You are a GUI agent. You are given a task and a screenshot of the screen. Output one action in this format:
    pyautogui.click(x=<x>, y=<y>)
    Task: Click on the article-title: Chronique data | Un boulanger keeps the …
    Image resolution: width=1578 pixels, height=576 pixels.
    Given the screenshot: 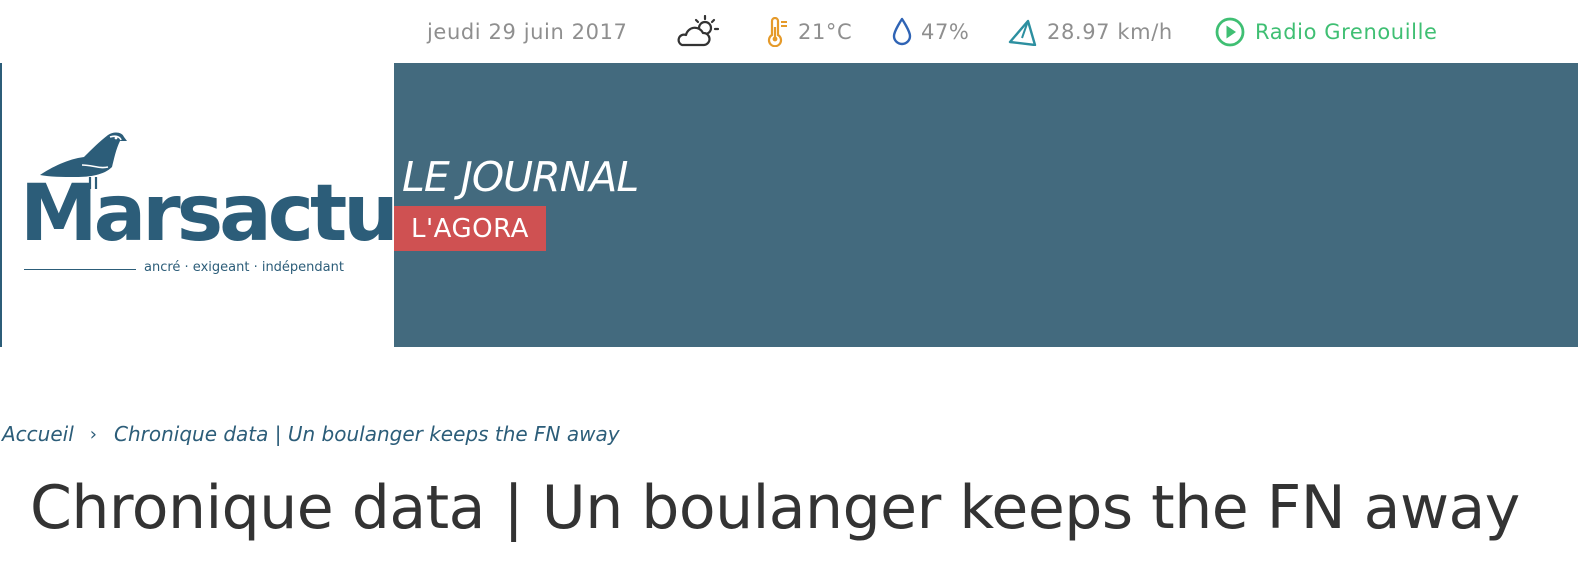 What is the action you would take?
    pyautogui.click(x=775, y=508)
    